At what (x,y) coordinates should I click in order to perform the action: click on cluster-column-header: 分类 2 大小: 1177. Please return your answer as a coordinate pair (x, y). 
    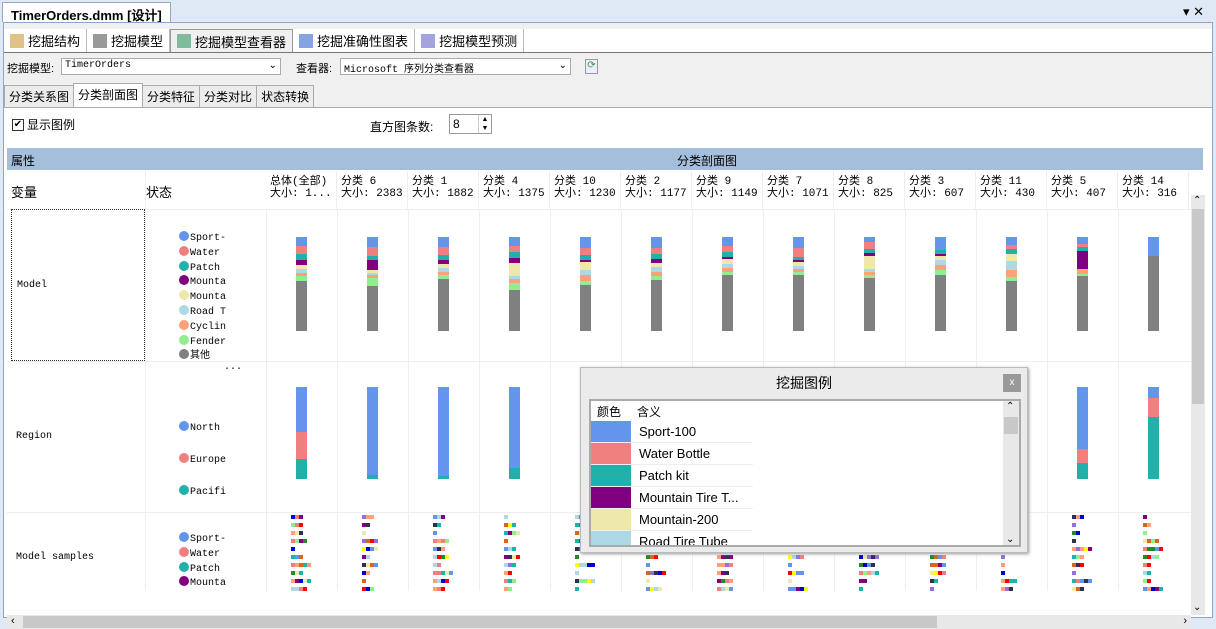
    Looking at the image, I should click on (656, 190).